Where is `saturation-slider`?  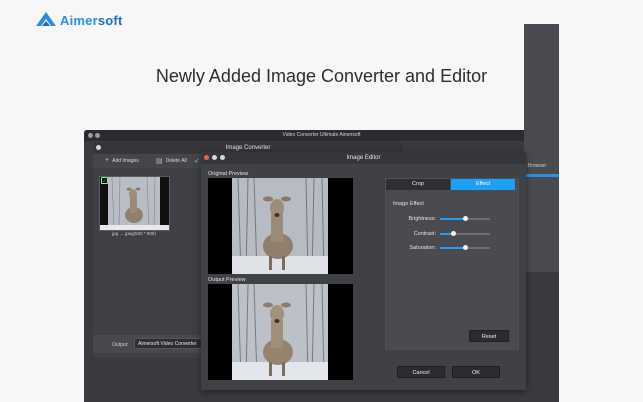
saturation-slider is located at coordinates (465, 247).